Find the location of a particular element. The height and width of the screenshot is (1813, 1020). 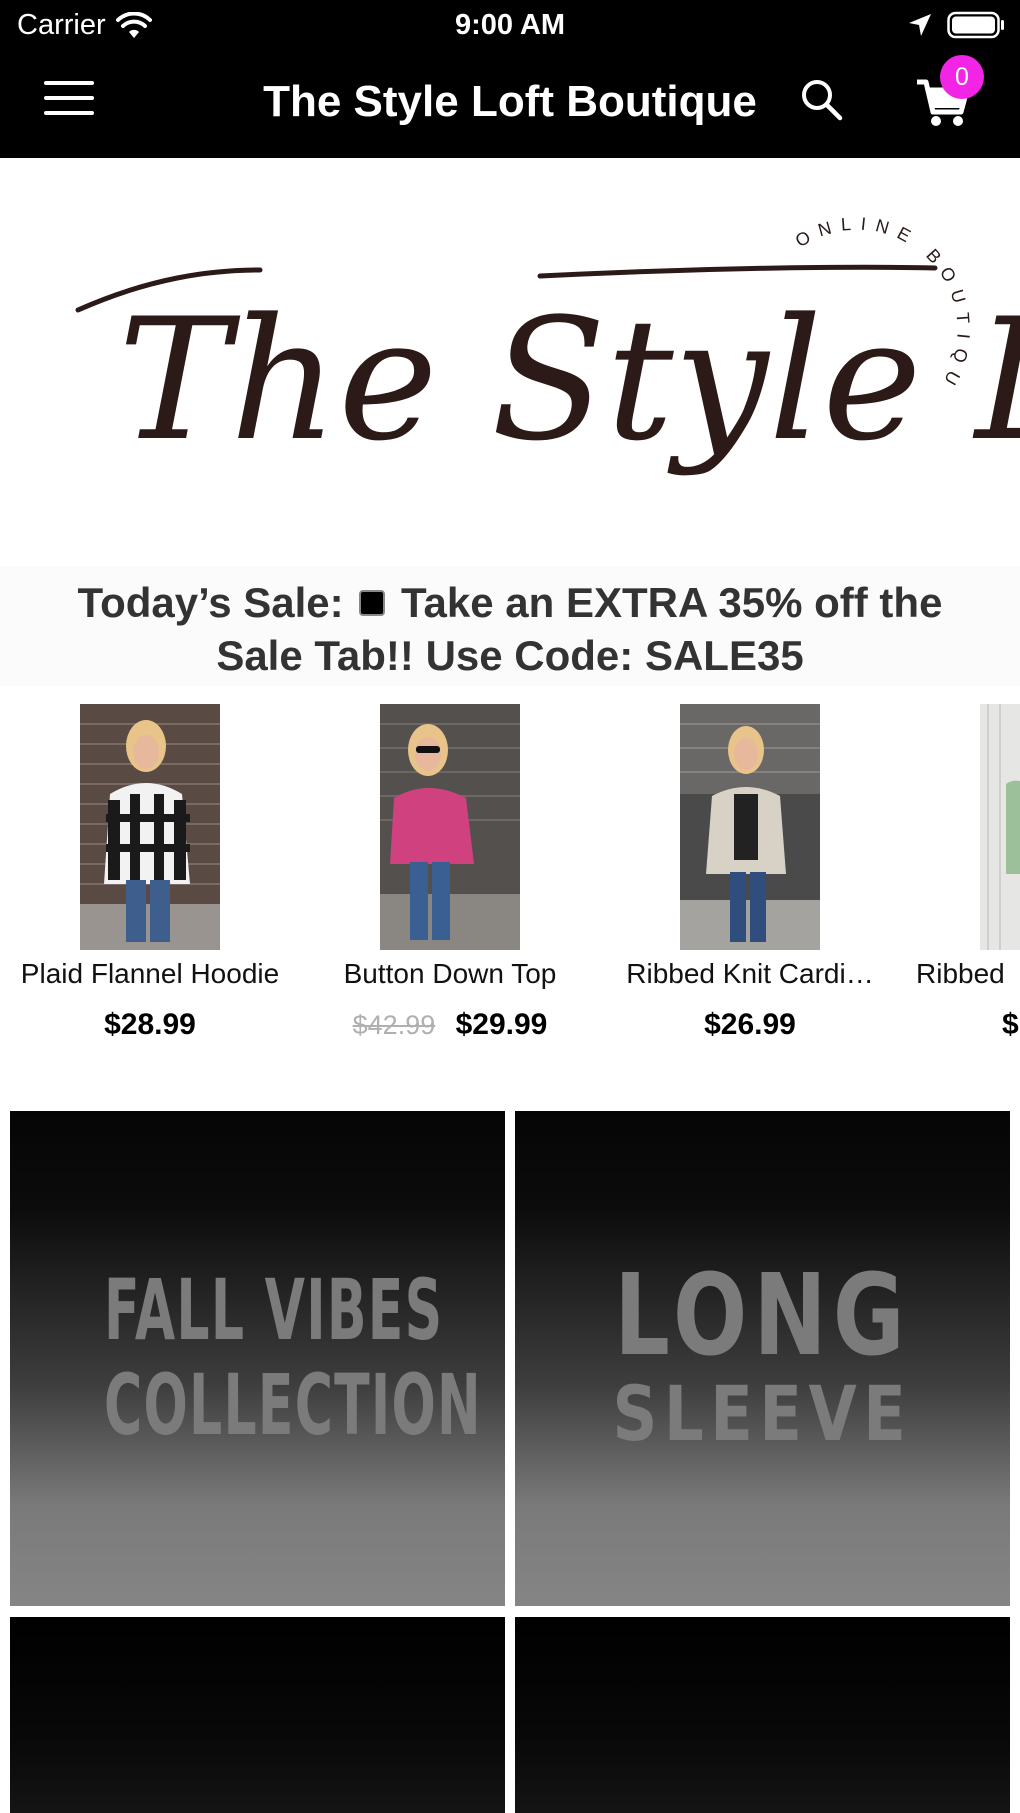

product-card: Ribbed $ is located at coordinates (960, 880).